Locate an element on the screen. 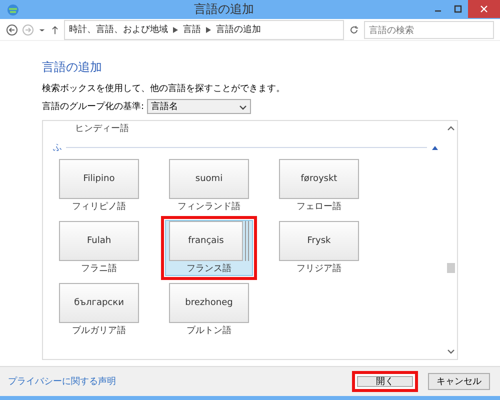 The width and height of the screenshot is (500, 400). breadcrumb-item: 言語 is located at coordinates (192, 29).